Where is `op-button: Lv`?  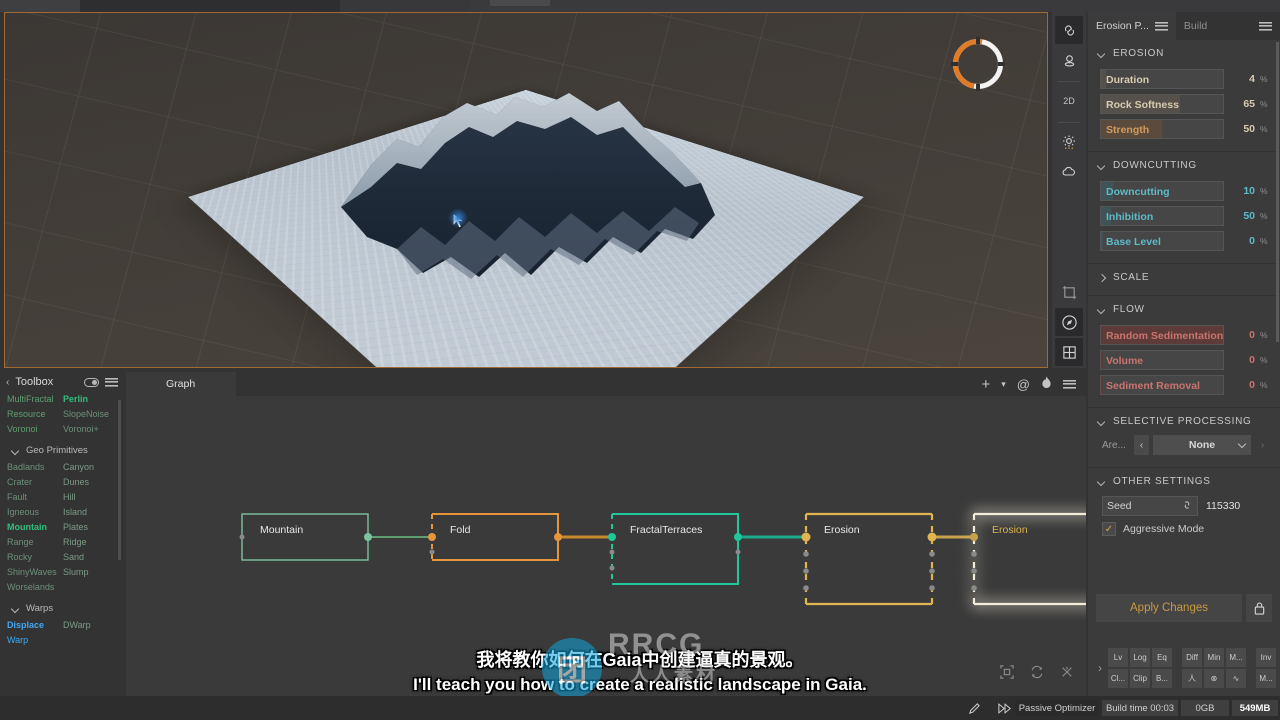 op-button: Lv is located at coordinates (1118, 657).